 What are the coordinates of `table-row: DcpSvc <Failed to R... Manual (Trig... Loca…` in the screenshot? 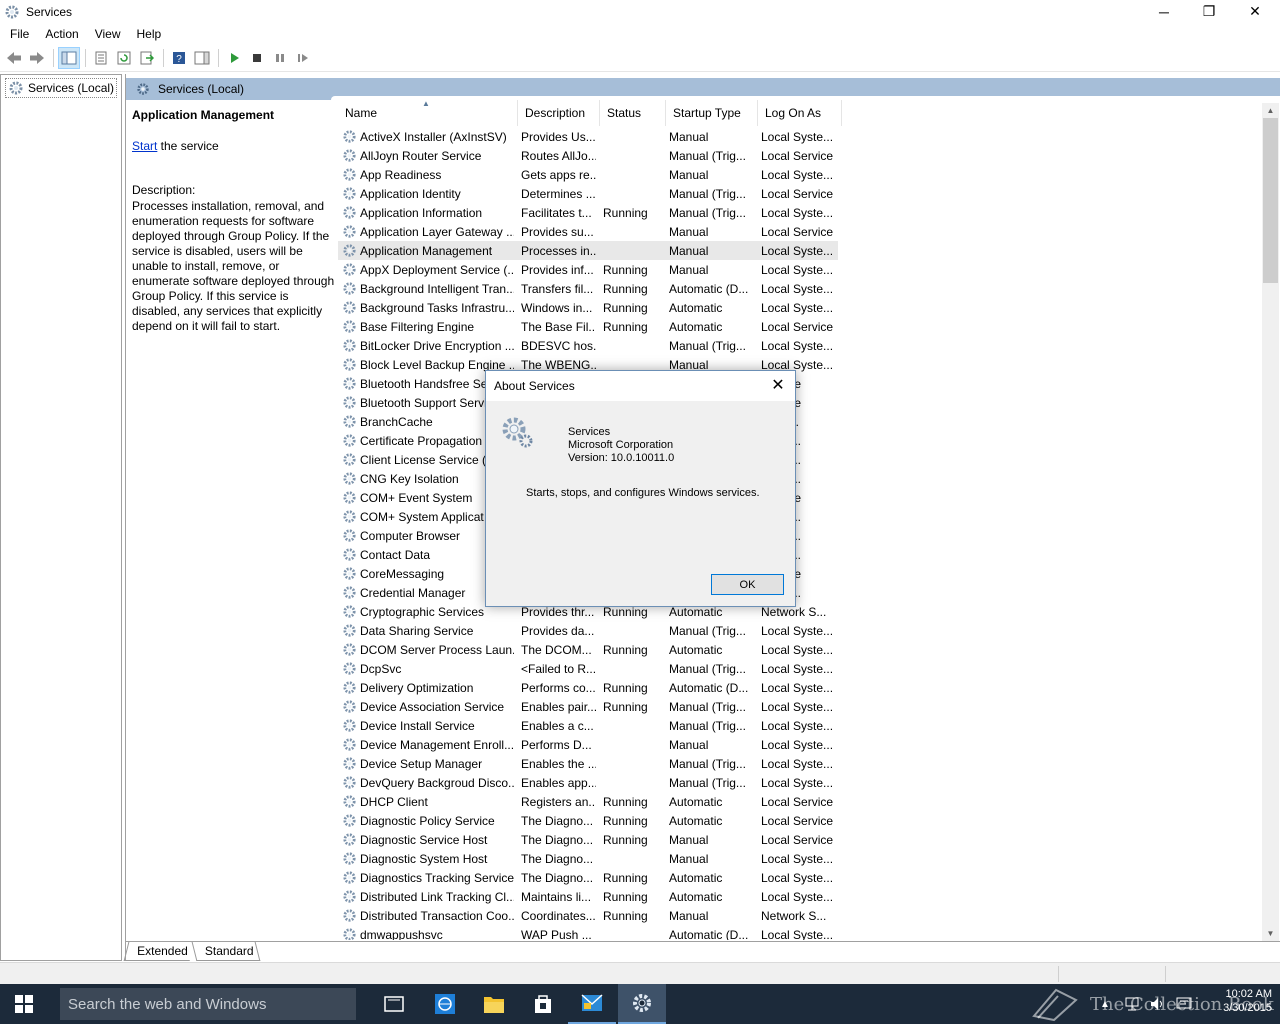 It's located at (800, 668).